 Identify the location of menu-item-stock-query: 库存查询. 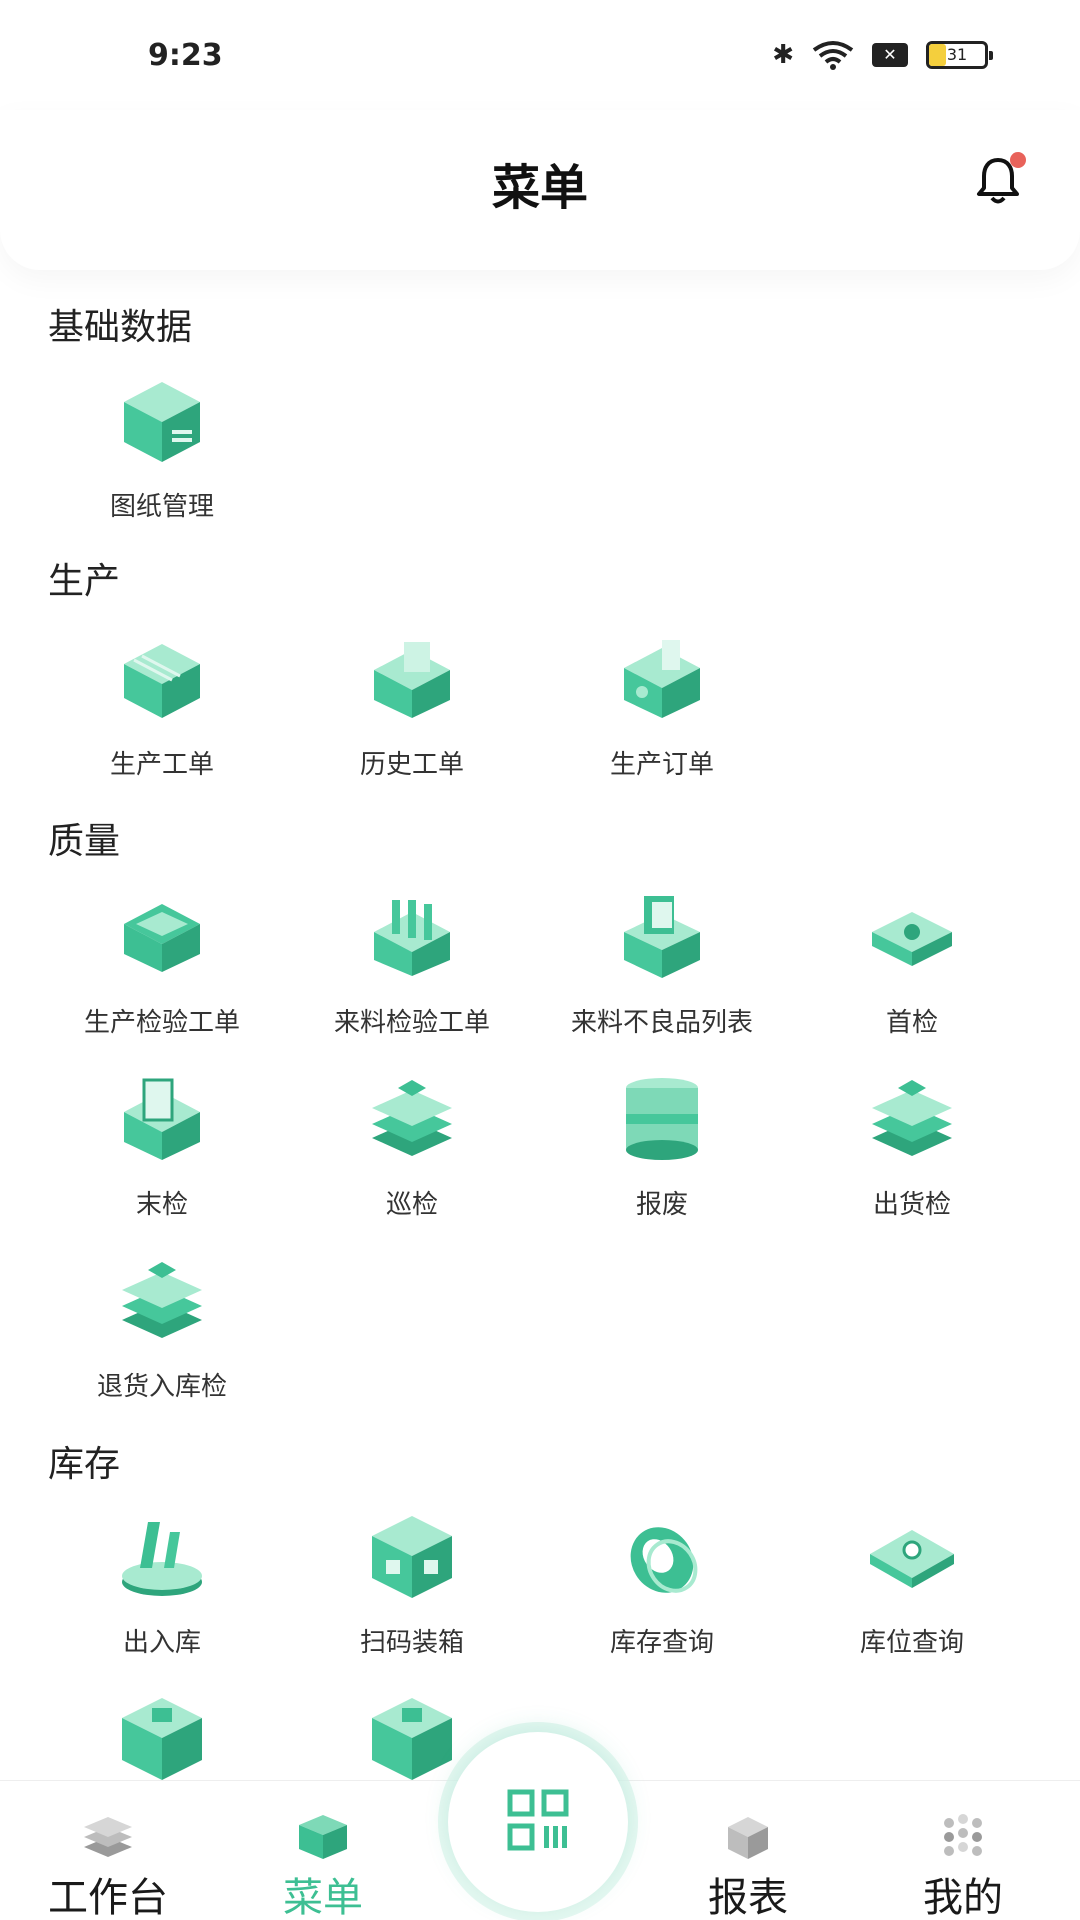
(662, 1583).